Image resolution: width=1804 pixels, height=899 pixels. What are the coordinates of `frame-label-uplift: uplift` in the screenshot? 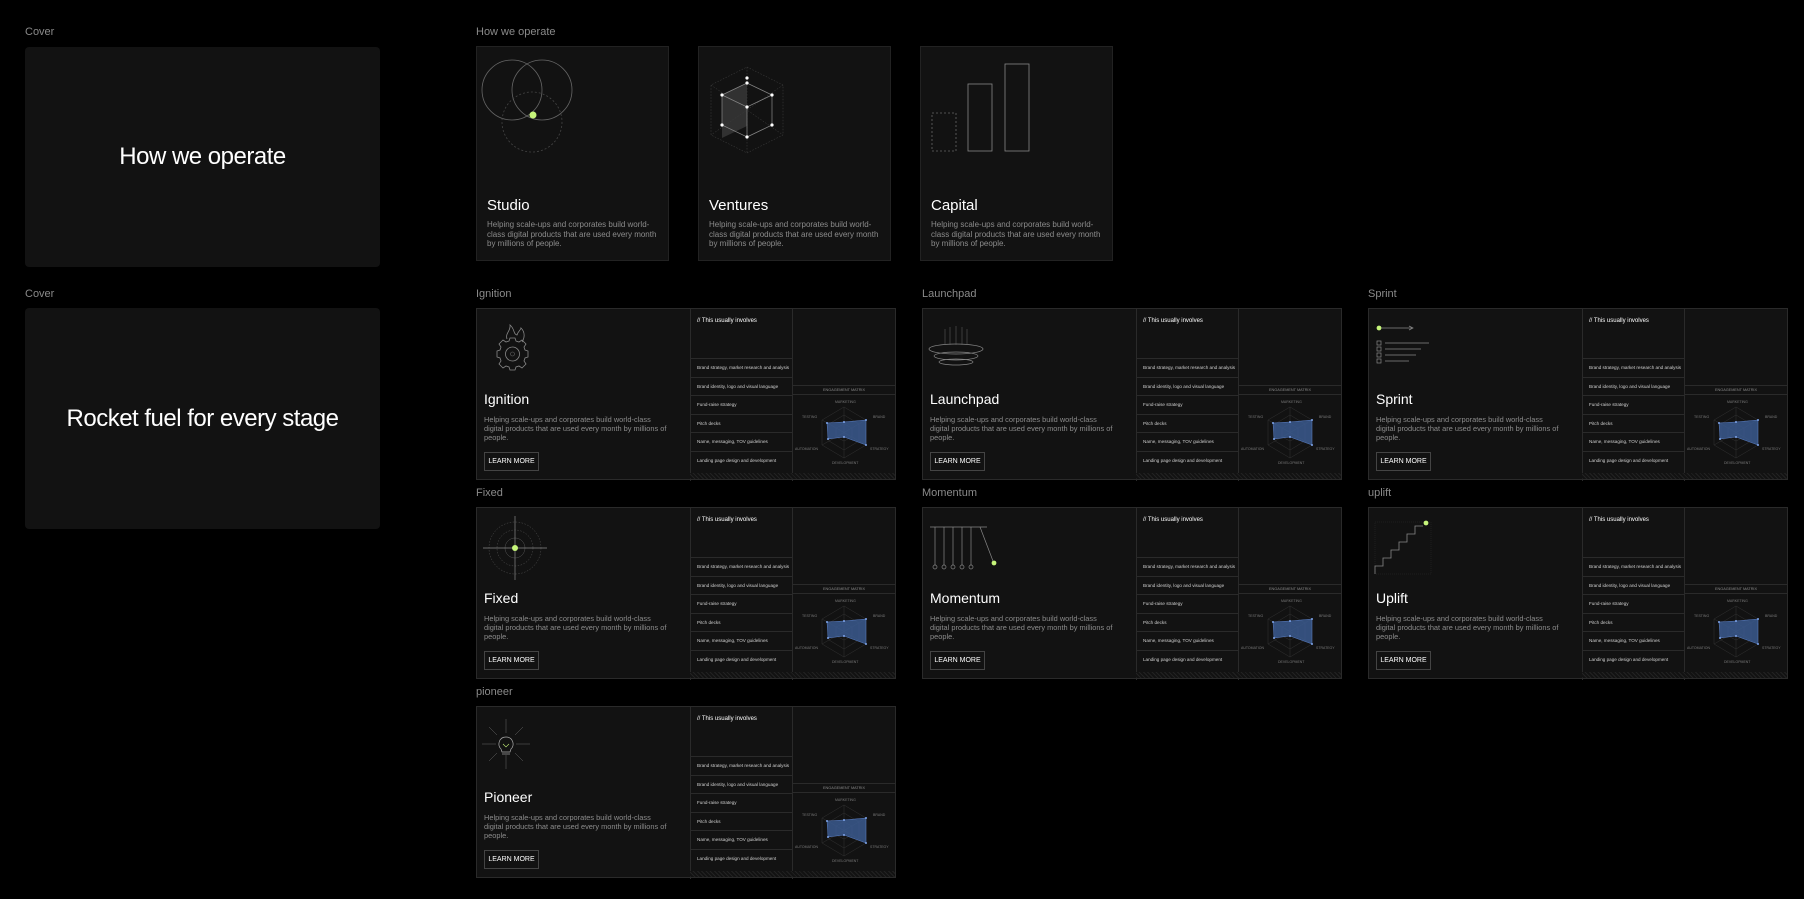 It's located at (1379, 493).